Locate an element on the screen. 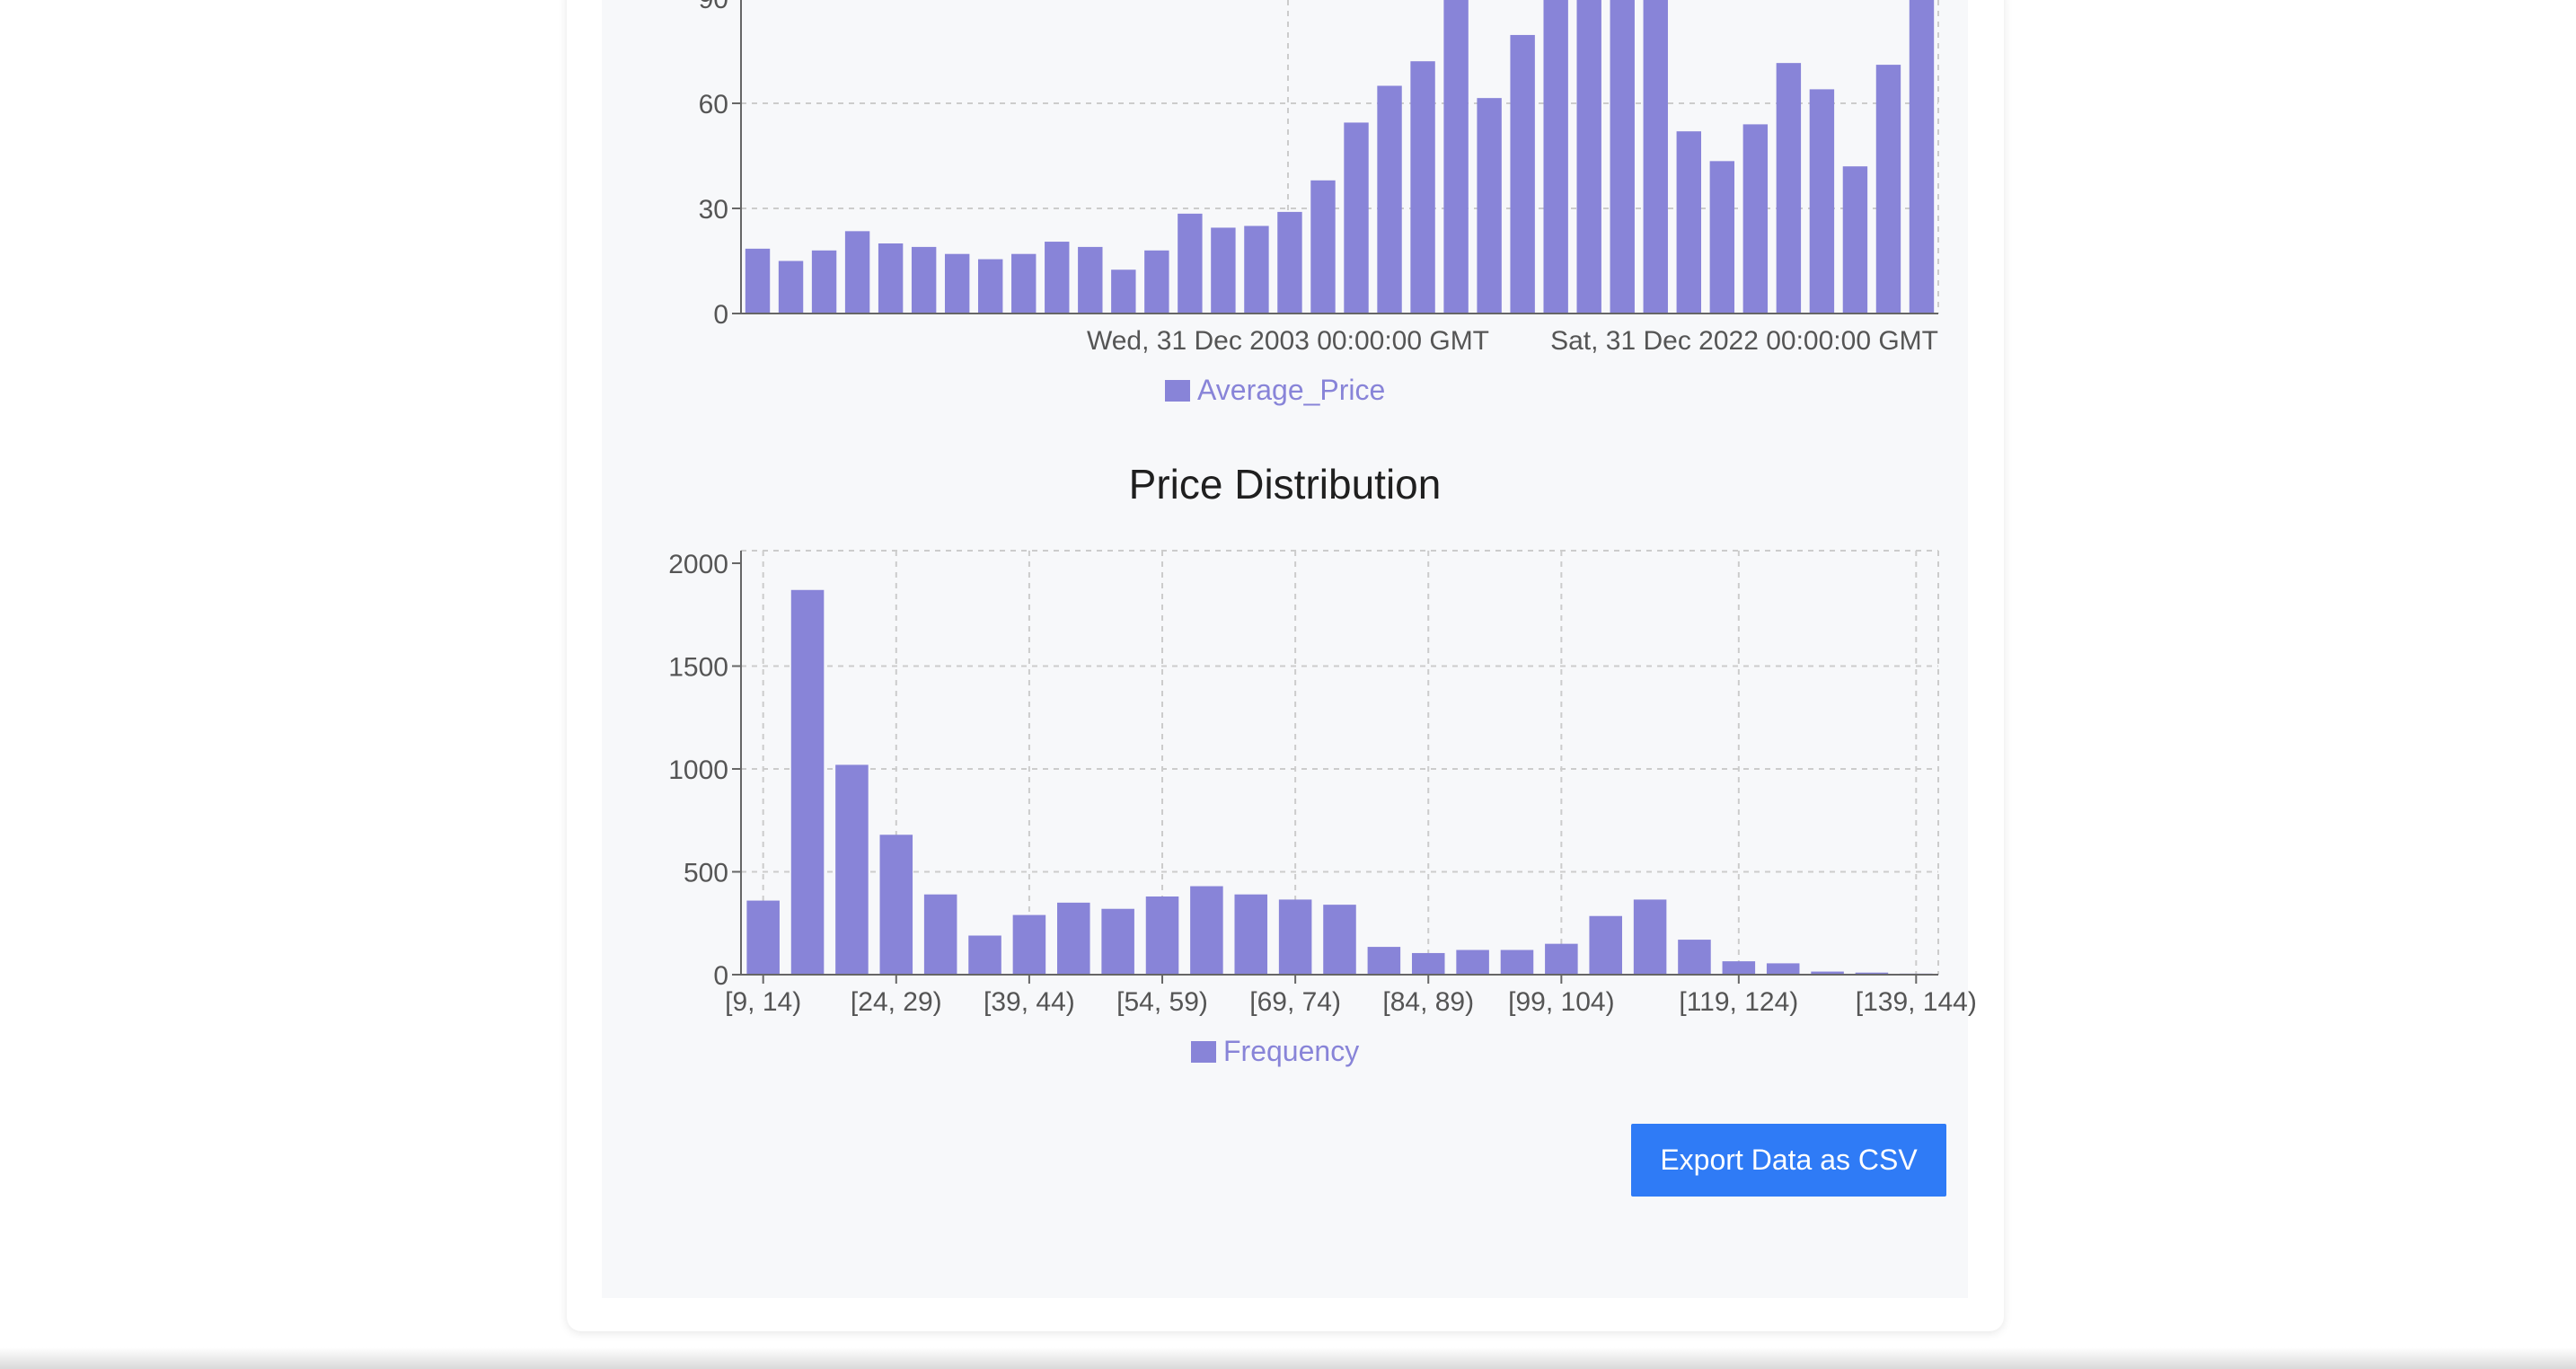  legend-swatch is located at coordinates (1203, 1051).